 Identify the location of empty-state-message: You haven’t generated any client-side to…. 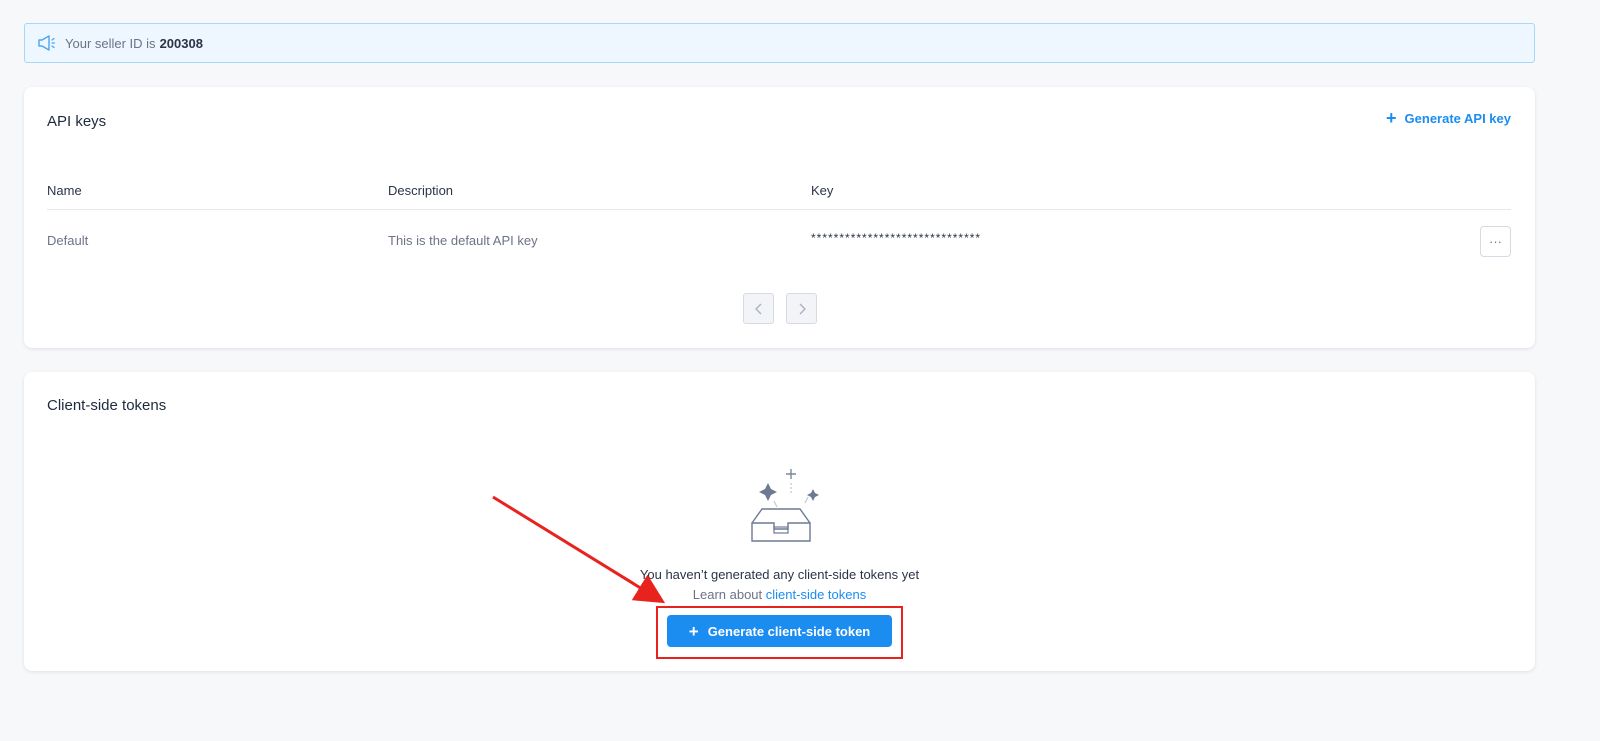
(779, 574).